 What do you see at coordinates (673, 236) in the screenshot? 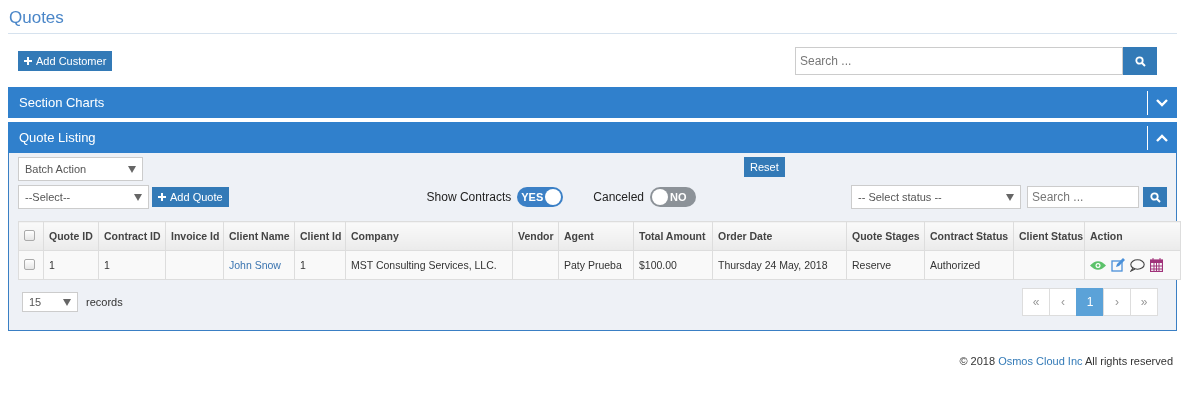
I see `column-header: Total Amount` at bounding box center [673, 236].